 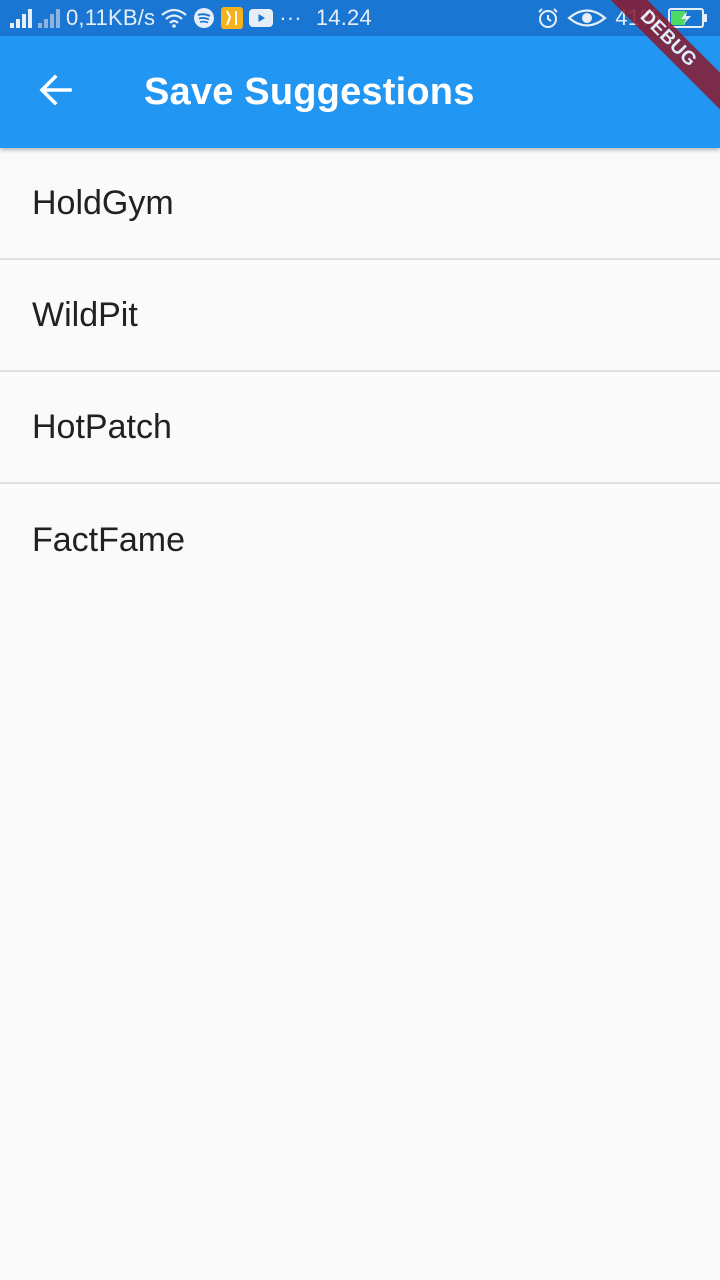 What do you see at coordinates (111, 17) in the screenshot?
I see `network-speed: 0,11KB/s` at bounding box center [111, 17].